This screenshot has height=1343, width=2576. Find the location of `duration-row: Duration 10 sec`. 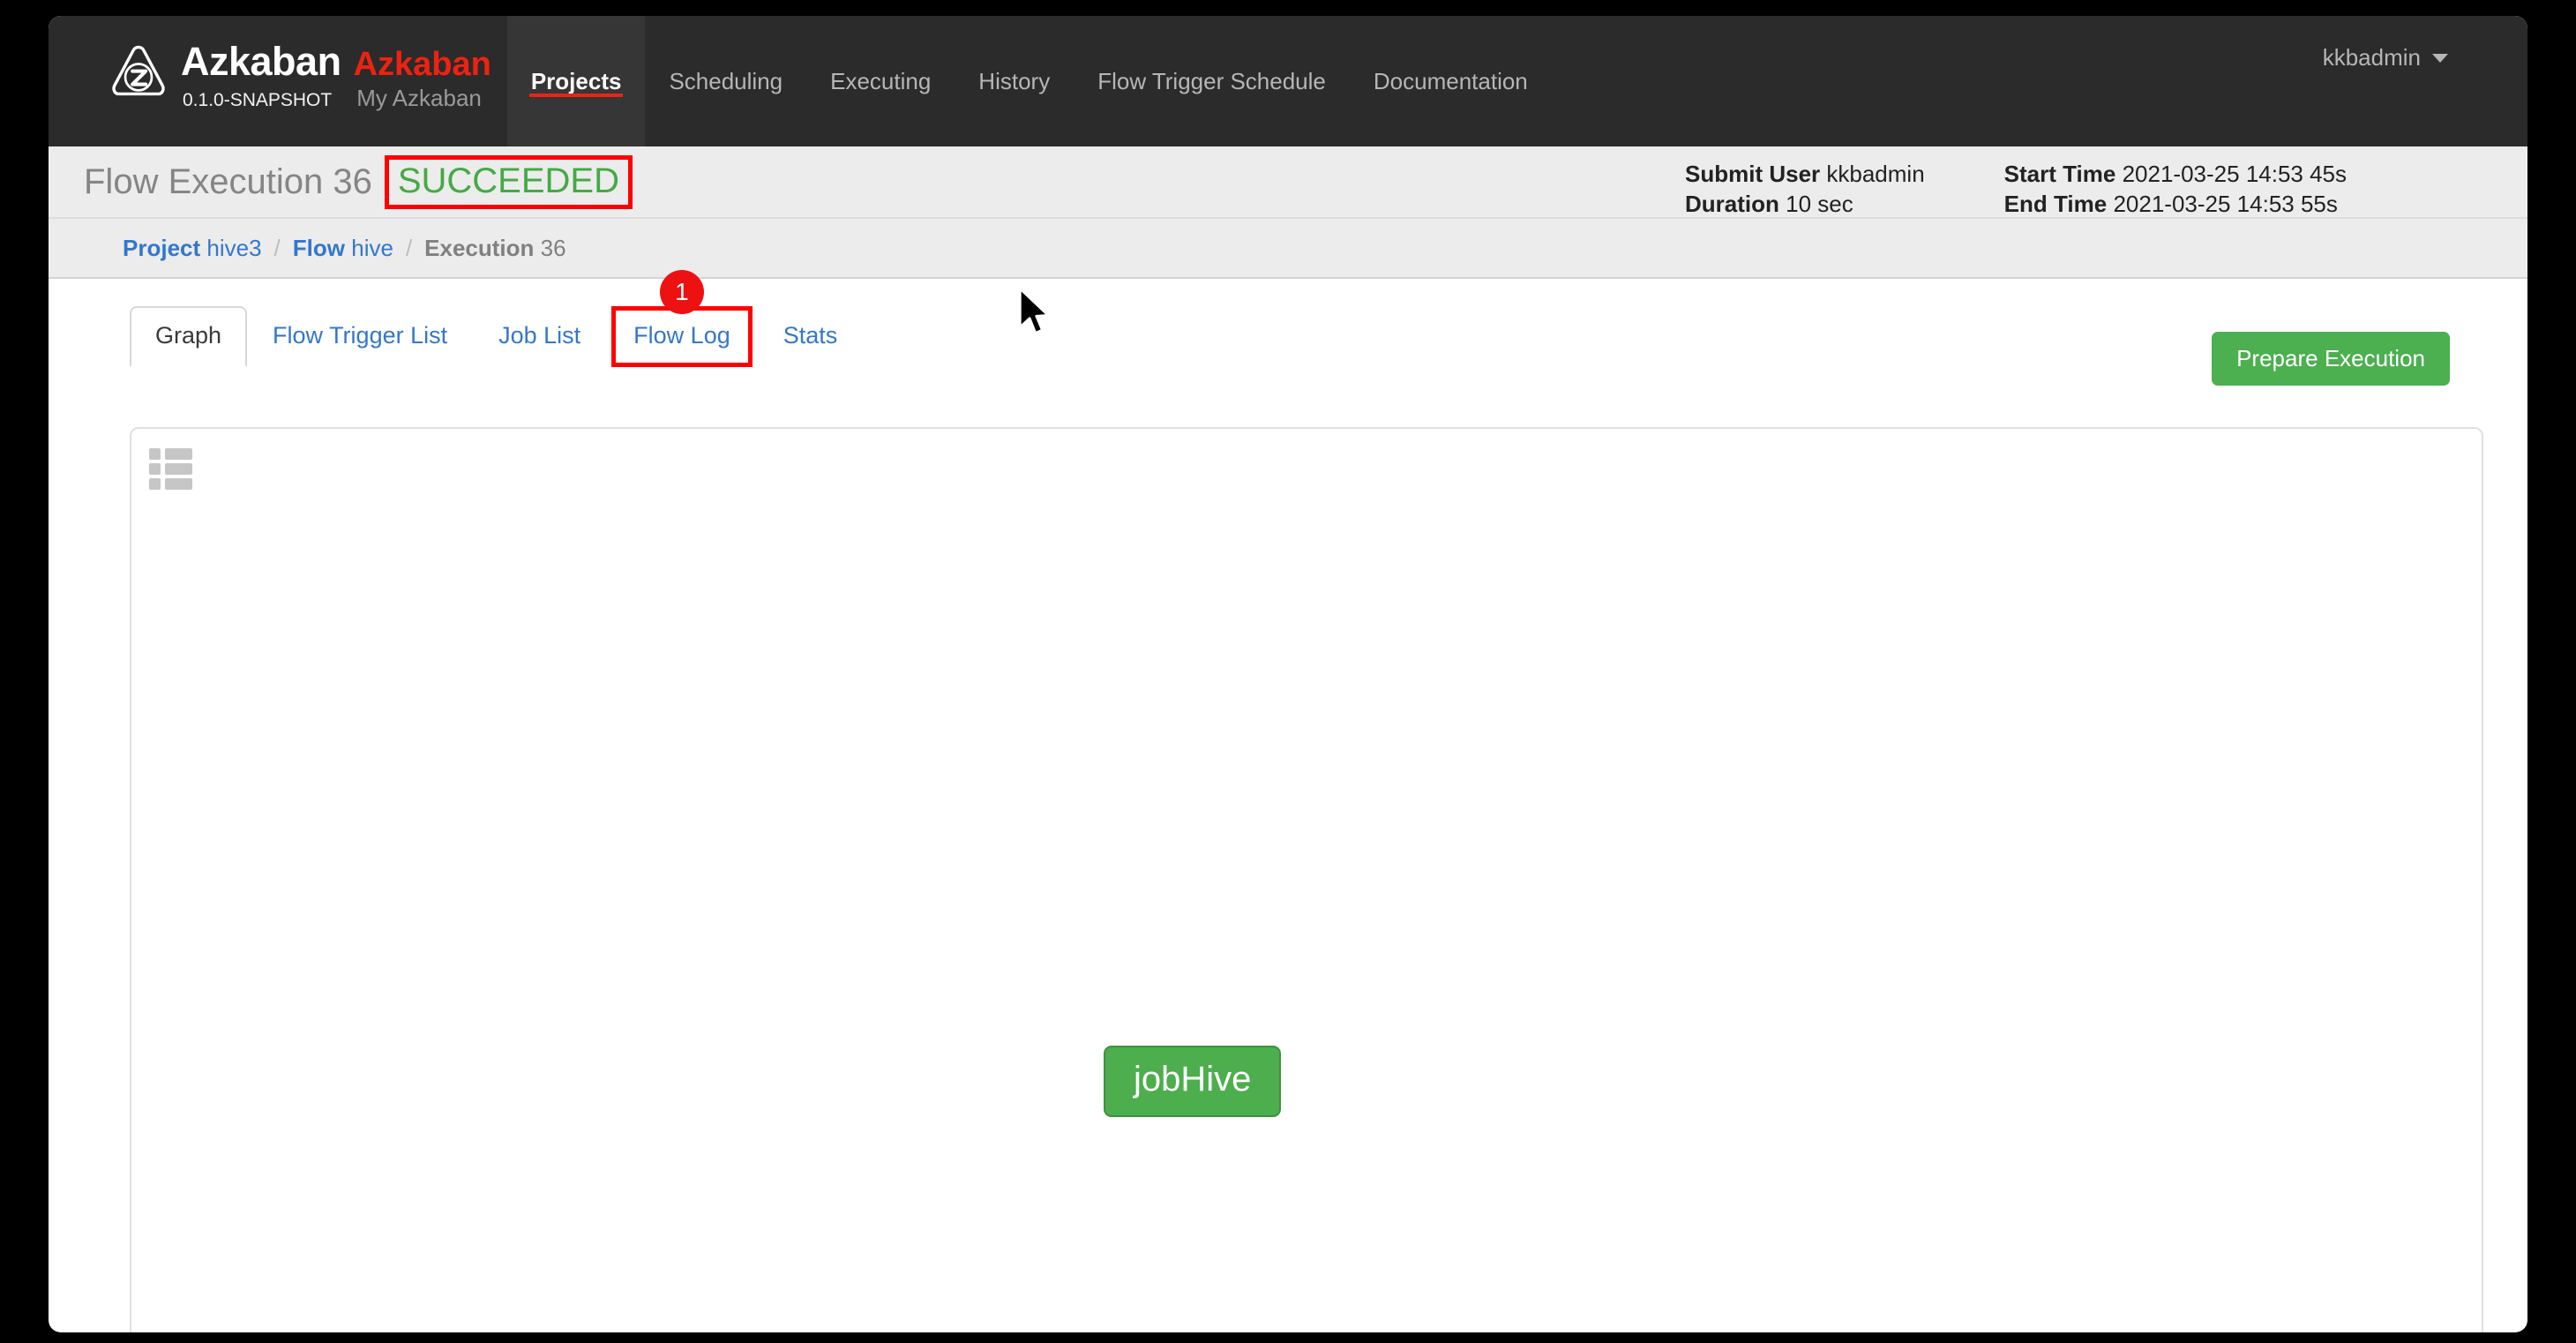

duration-row: Duration 10 sec is located at coordinates (1805, 204).